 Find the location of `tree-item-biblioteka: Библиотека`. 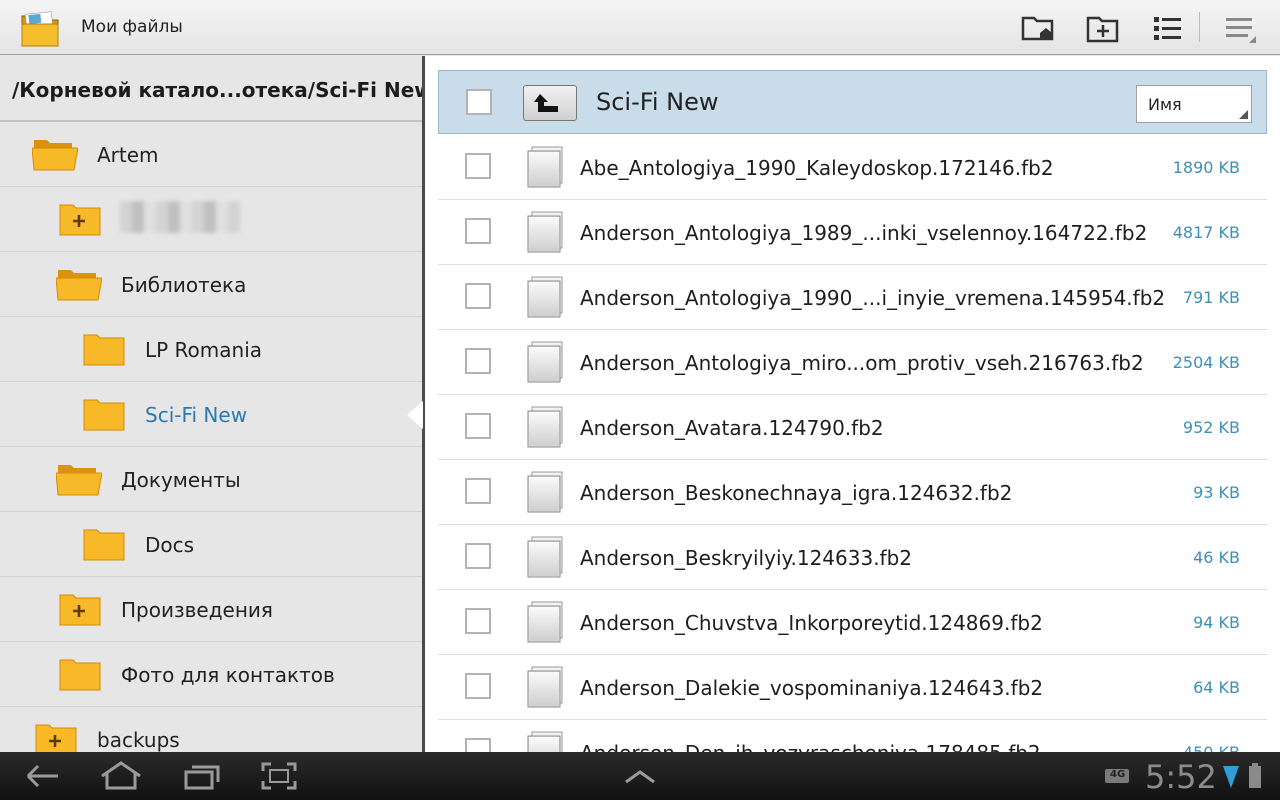

tree-item-biblioteka: Библиотека is located at coordinates (211, 284).